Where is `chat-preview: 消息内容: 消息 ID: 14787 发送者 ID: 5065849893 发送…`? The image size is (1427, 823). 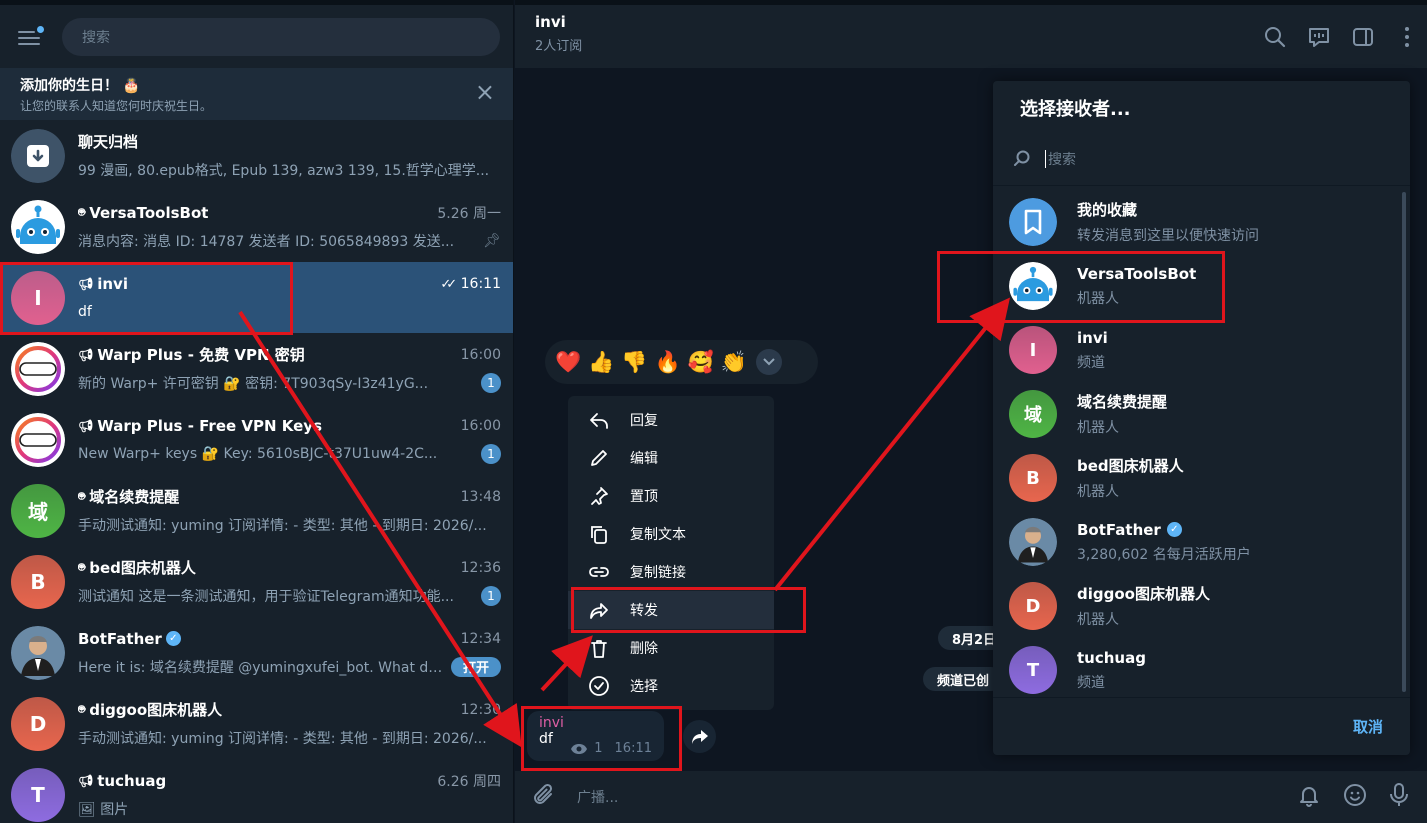
chat-preview: 消息内容: 消息 ID: 14787 发送者 ID: 5065849893 发送… is located at coordinates (266, 241).